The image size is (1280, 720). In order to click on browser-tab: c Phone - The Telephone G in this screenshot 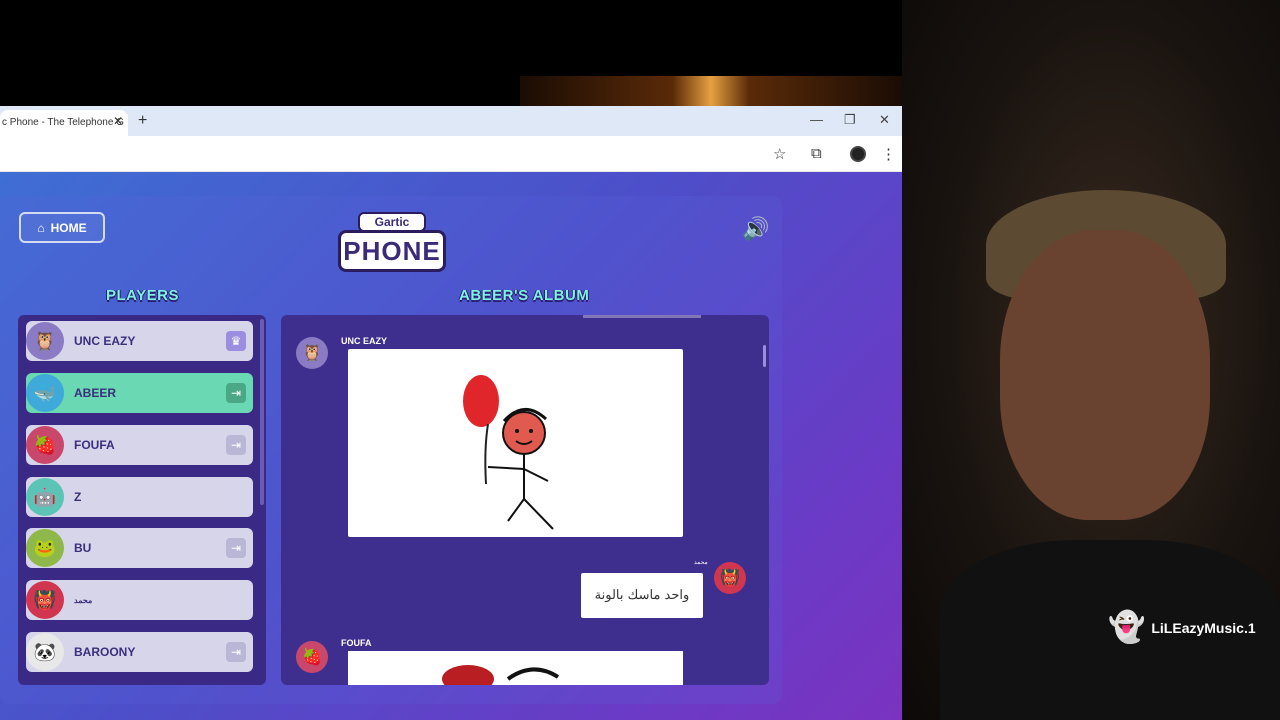, I will do `click(64, 123)`.